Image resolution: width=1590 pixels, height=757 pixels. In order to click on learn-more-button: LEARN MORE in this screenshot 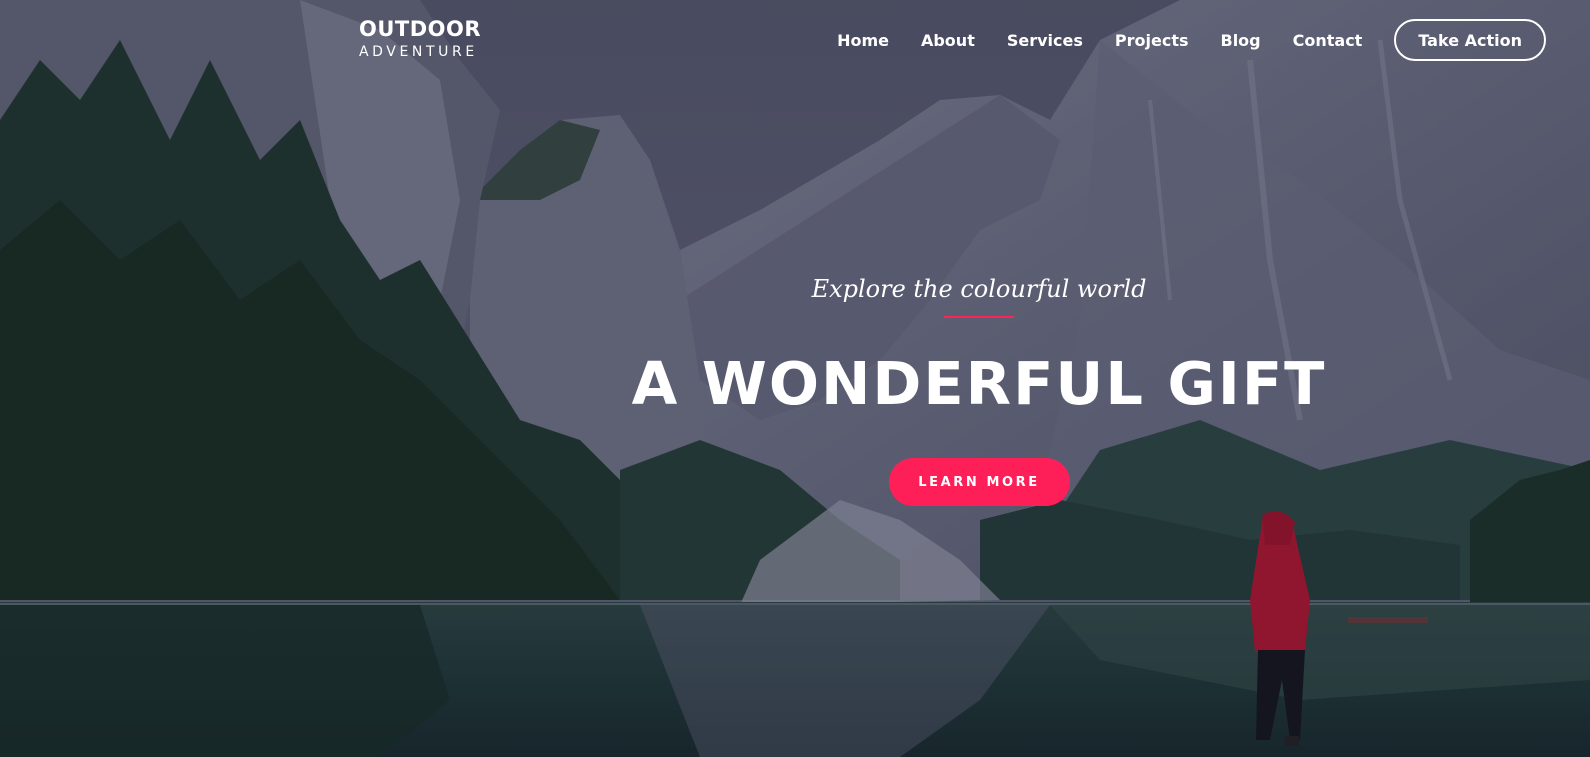, I will do `click(979, 482)`.